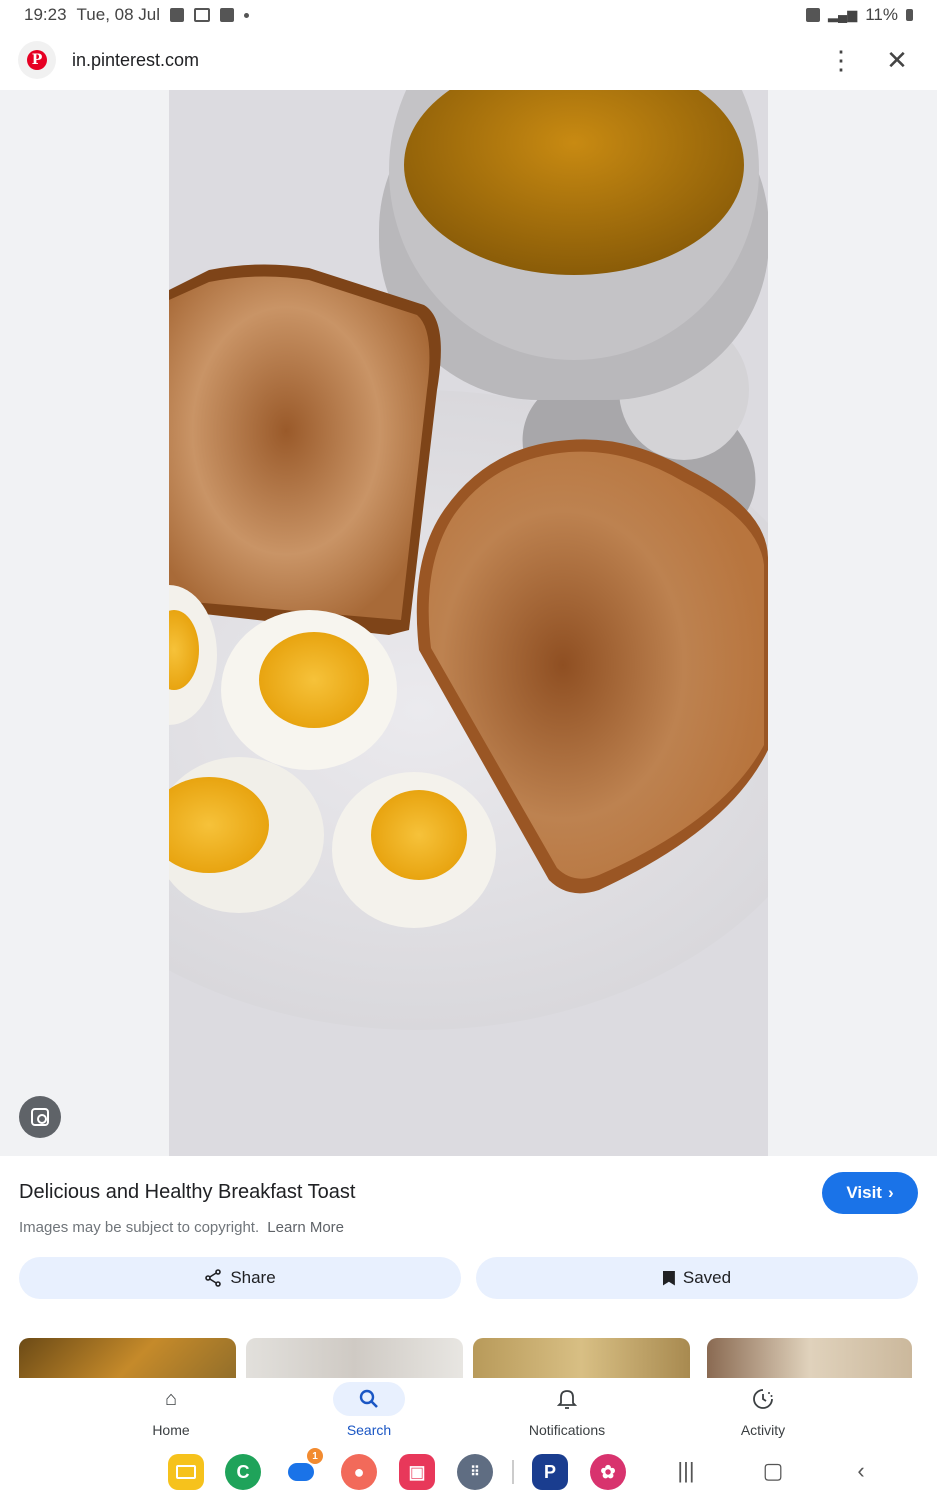 Image resolution: width=937 pixels, height=1500 pixels. What do you see at coordinates (686, 1471) in the screenshot?
I see `recent-apps-icon: |||` at bounding box center [686, 1471].